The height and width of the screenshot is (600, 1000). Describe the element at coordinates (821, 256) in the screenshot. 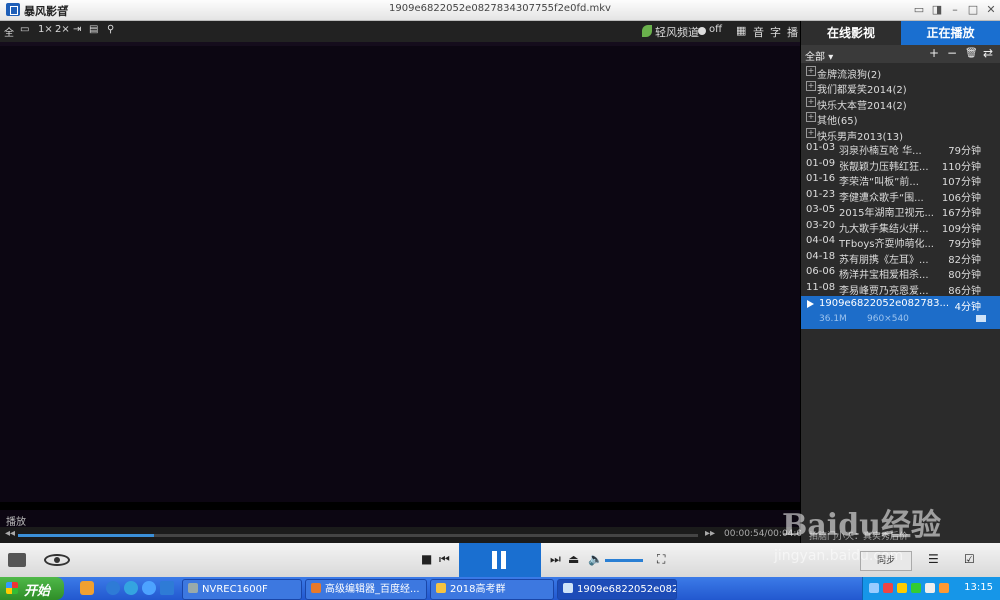

I see `item-date: 04-18` at that location.